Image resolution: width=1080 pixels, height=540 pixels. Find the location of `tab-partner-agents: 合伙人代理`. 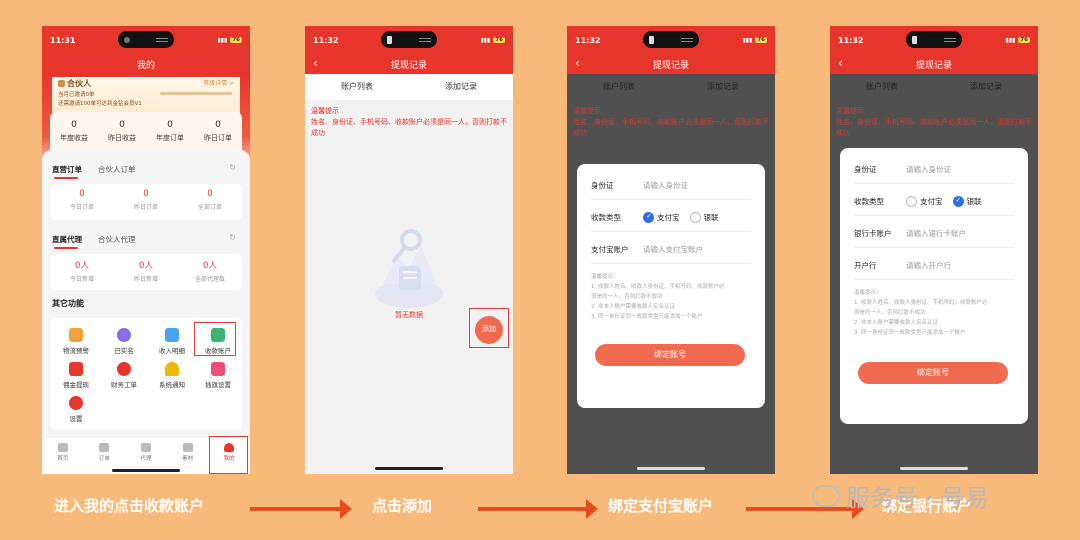

tab-partner-agents: 合伙人代理 is located at coordinates (117, 239).